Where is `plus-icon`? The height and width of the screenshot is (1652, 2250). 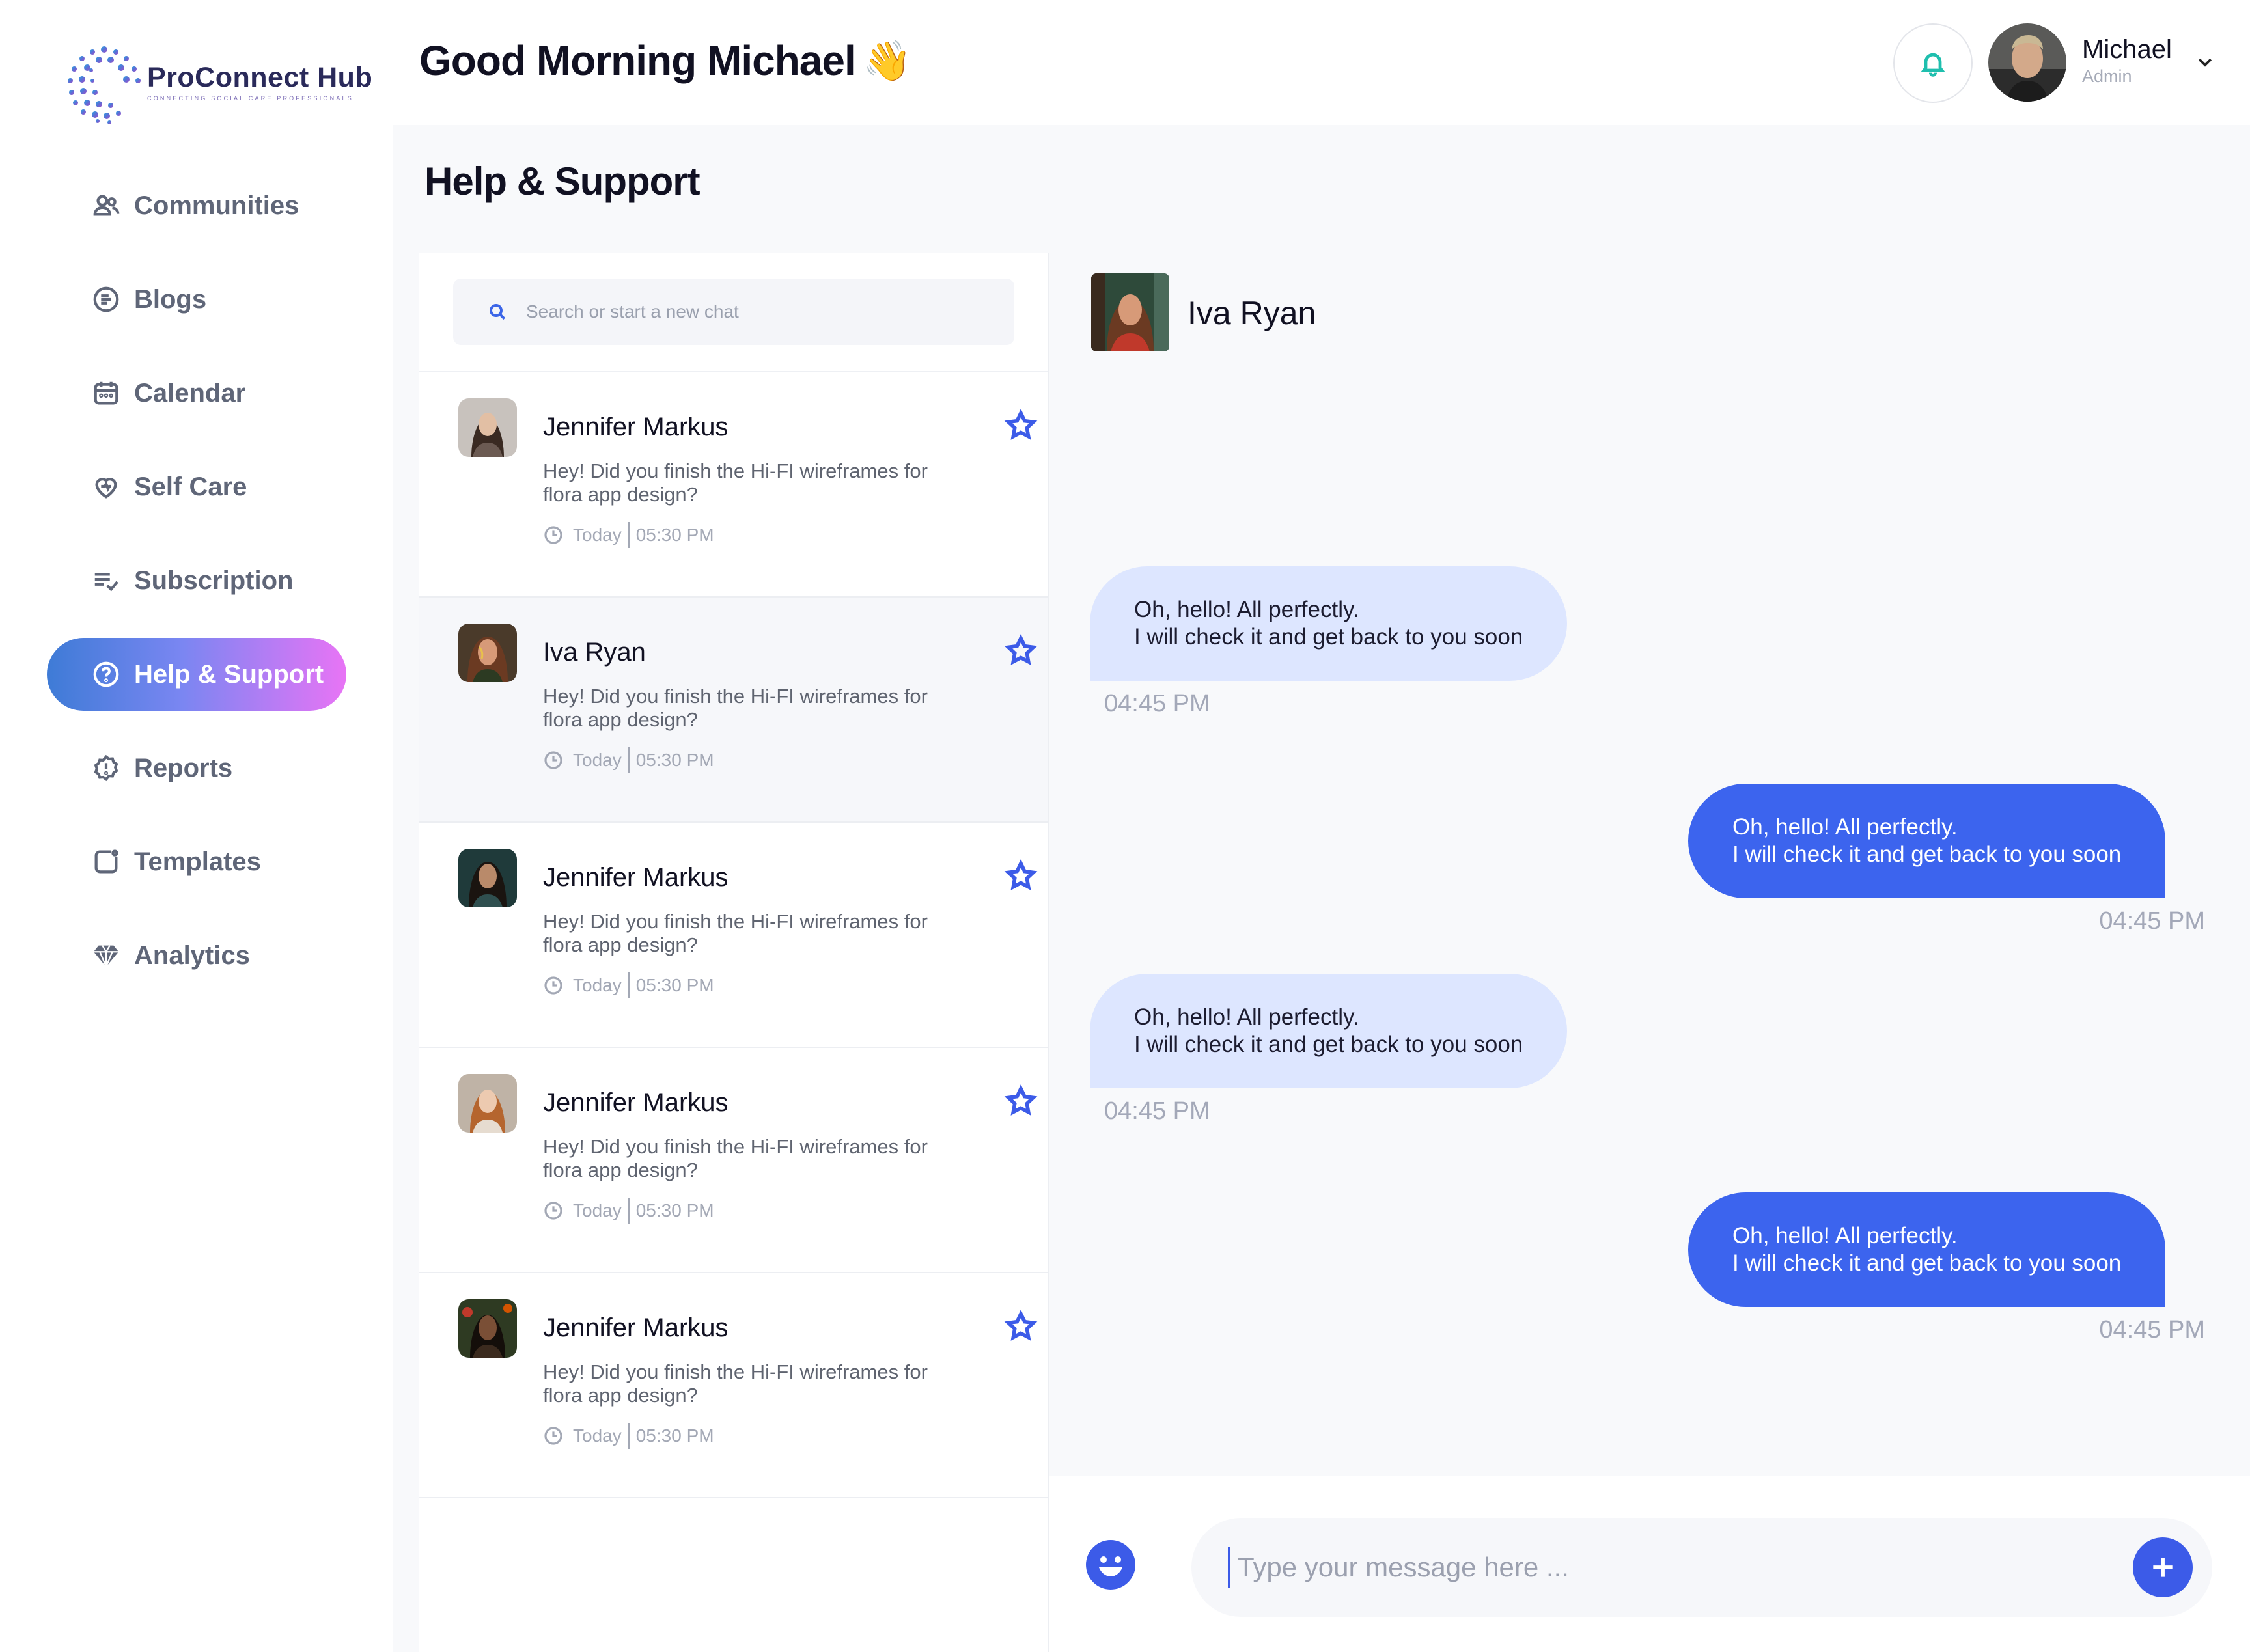
plus-icon is located at coordinates (2163, 1567).